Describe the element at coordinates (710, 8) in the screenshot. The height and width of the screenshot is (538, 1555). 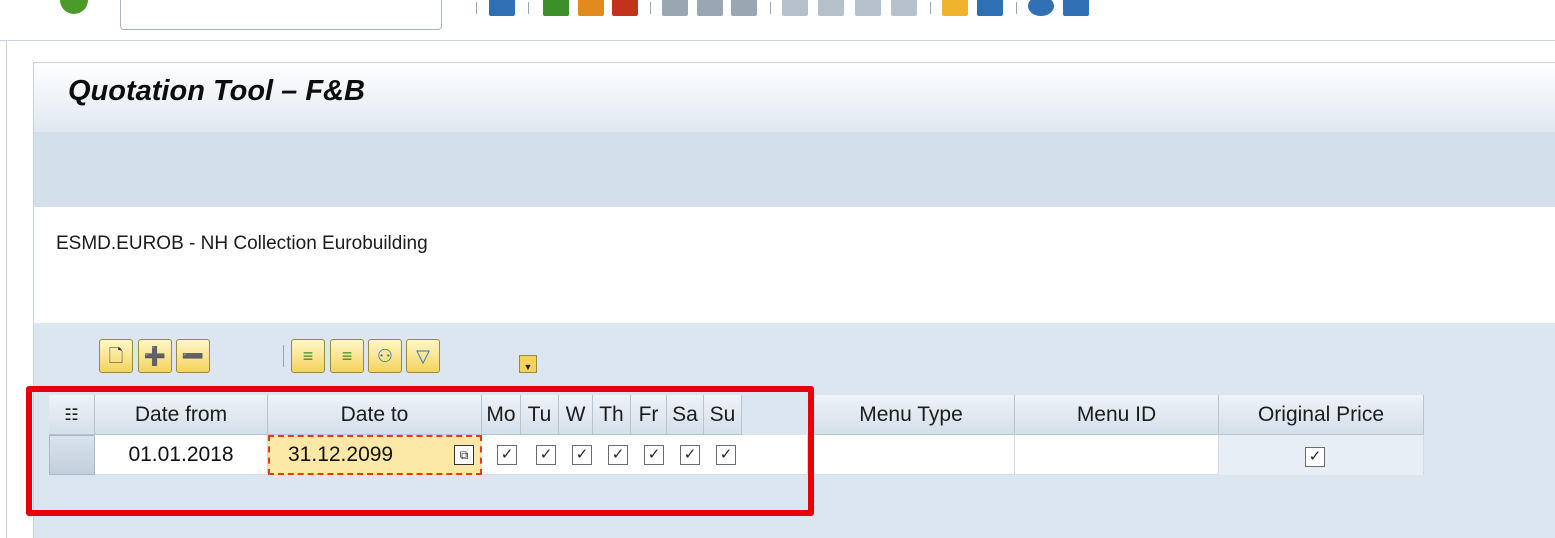
I see `find-icon` at that location.